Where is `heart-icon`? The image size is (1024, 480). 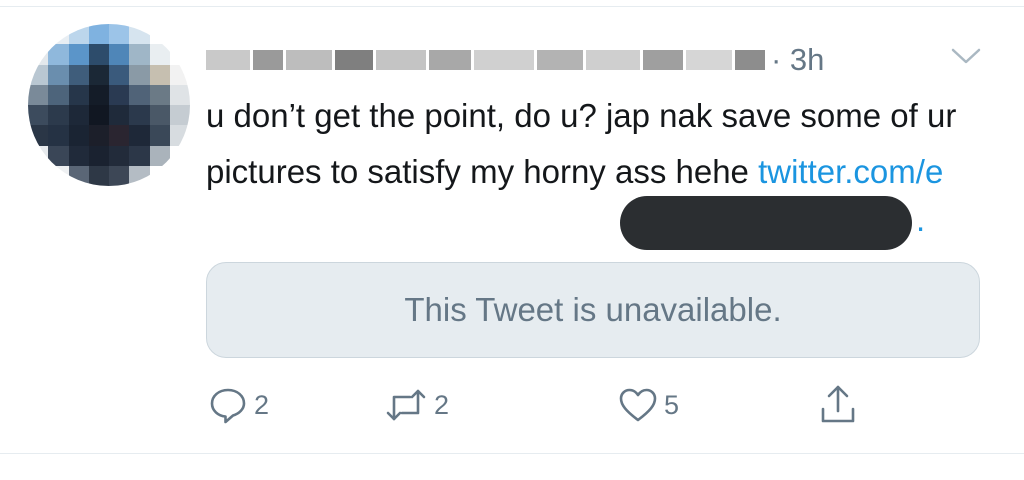 heart-icon is located at coordinates (638, 405).